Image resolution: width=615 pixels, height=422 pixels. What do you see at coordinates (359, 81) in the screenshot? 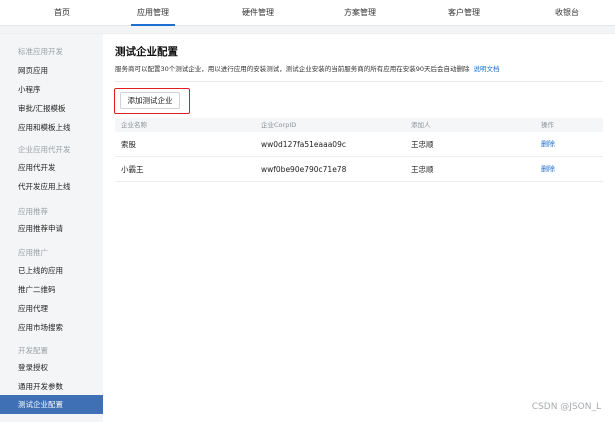
I see `divider` at bounding box center [359, 81].